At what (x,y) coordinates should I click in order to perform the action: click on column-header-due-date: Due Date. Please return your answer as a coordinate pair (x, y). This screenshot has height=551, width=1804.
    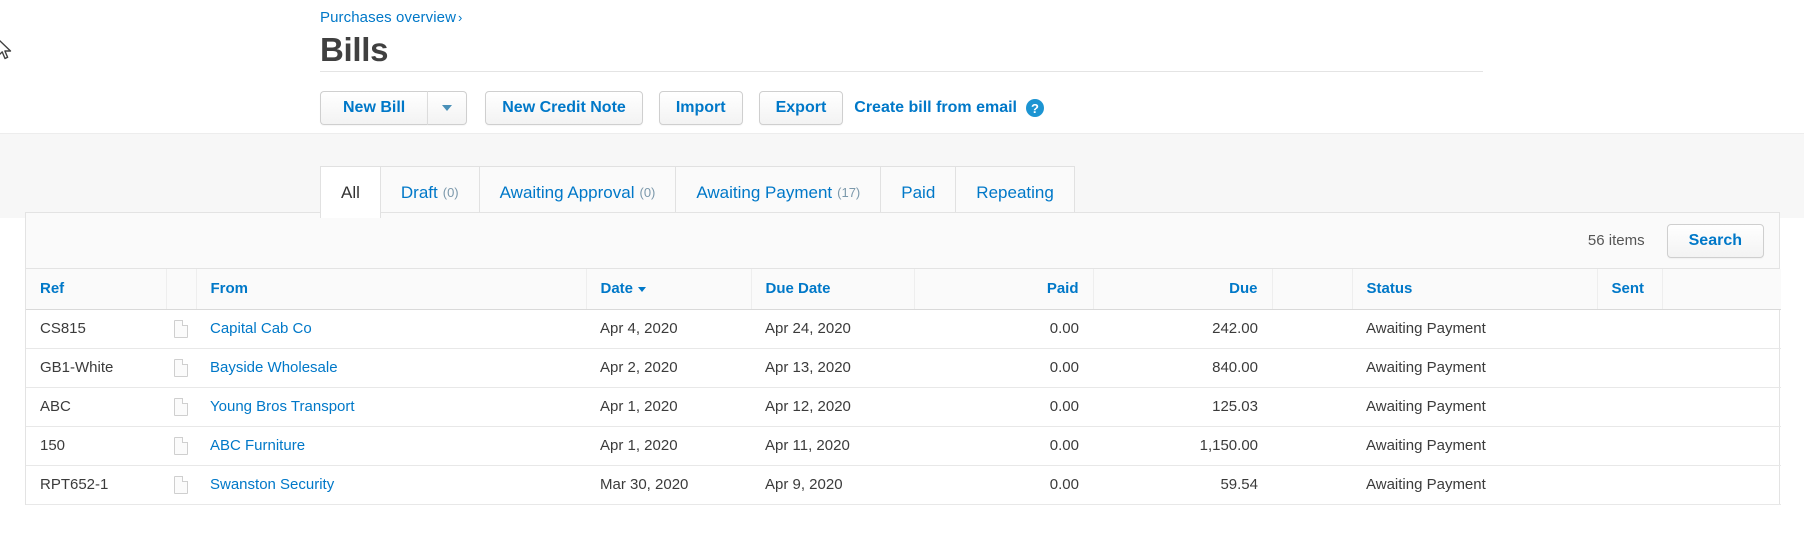
    Looking at the image, I should click on (833, 289).